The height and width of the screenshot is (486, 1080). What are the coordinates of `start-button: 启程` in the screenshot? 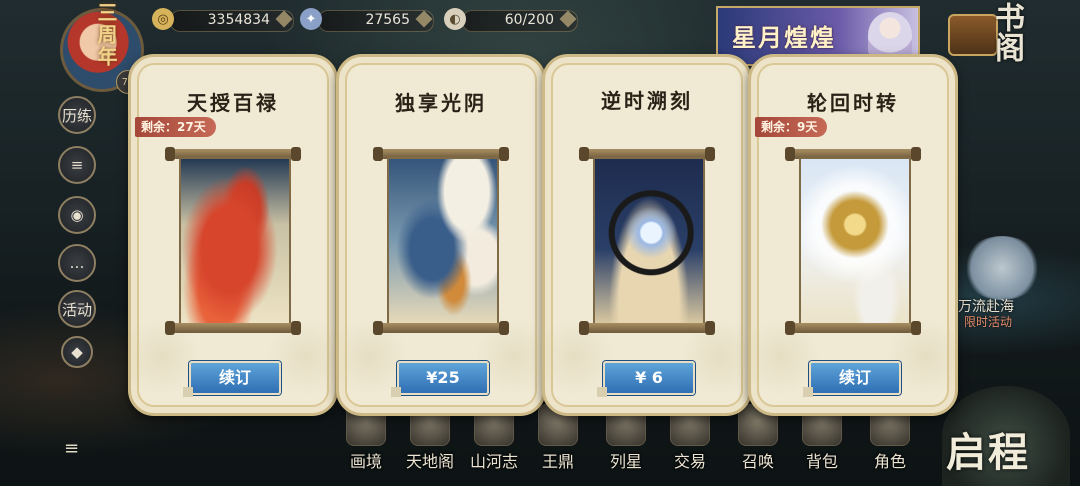 It's located at (988, 449).